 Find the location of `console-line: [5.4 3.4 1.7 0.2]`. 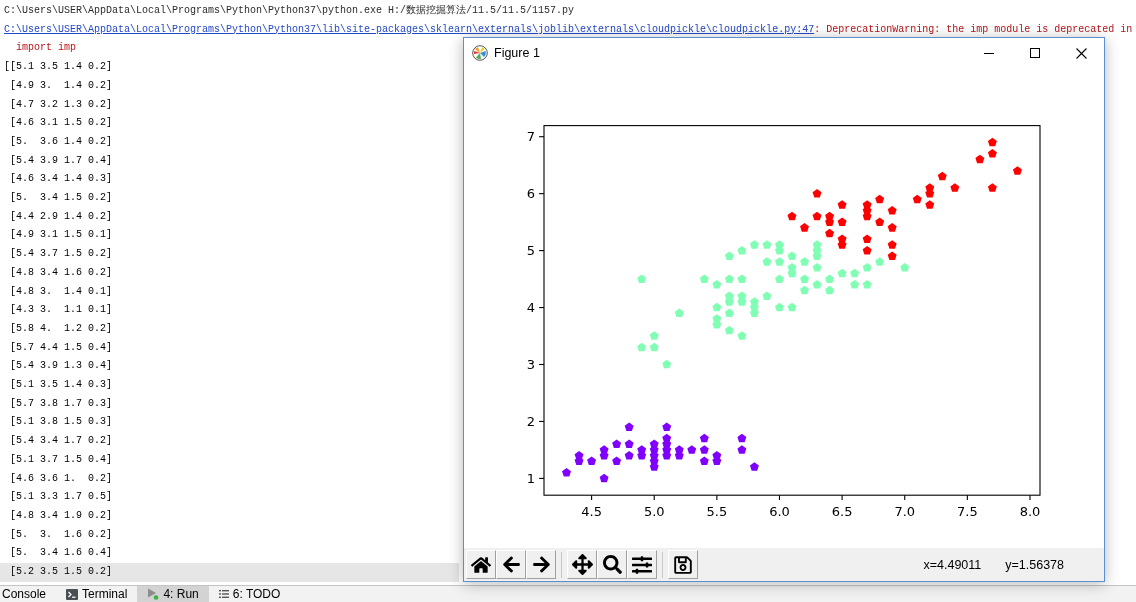

console-line: [5.4 3.4 1.7 0.2] is located at coordinates (61, 441).